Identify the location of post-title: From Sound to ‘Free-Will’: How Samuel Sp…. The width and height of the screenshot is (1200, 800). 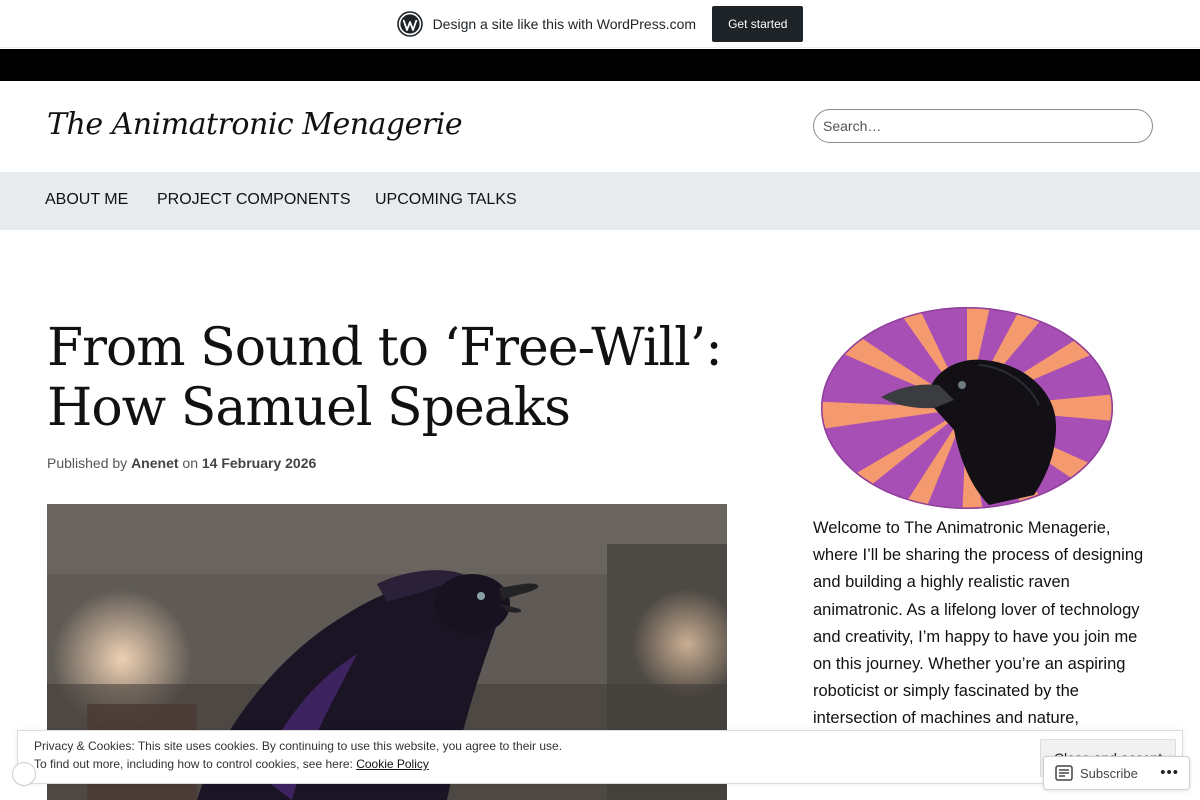
(397, 378).